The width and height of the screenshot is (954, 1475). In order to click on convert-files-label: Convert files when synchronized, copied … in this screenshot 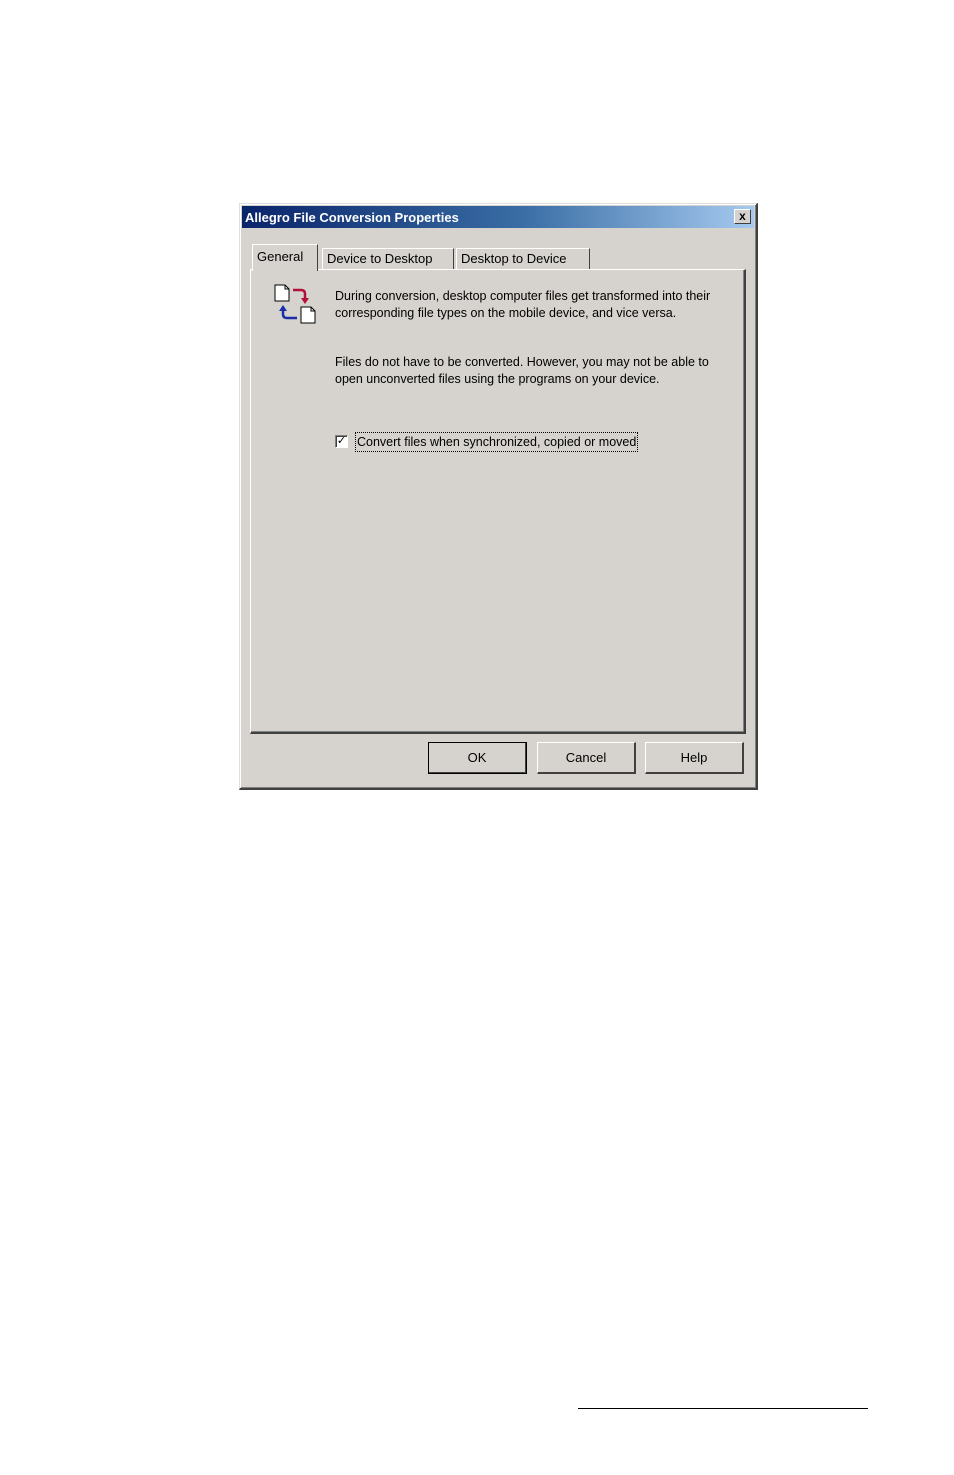, I will do `click(497, 442)`.